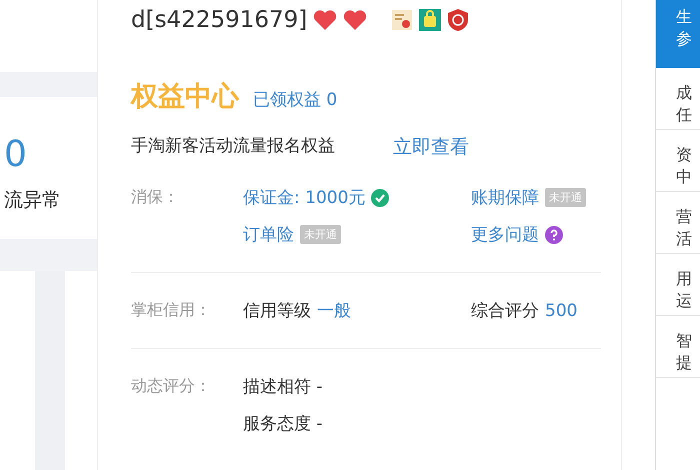 The width and height of the screenshot is (700, 470). What do you see at coordinates (268, 234) in the screenshot?
I see `protection-link: 订单险` at bounding box center [268, 234].